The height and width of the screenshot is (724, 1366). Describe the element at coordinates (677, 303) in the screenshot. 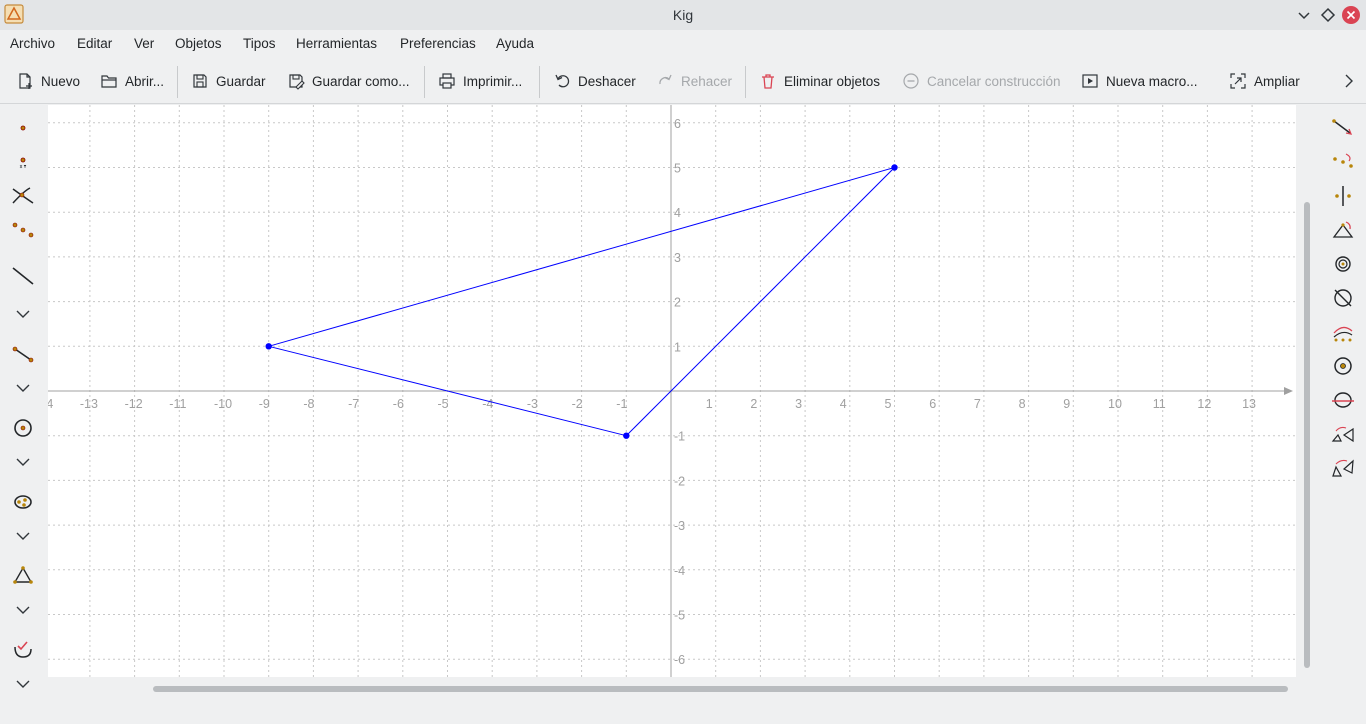

I see `y-tick-label: 2` at that location.